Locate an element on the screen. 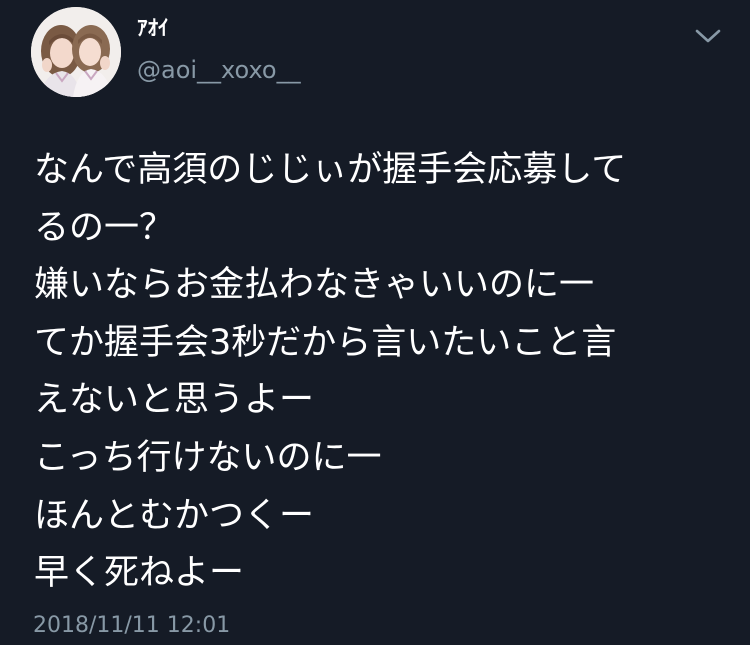  tweet-text-line: ほんとむかつくー is located at coordinates (174, 515).